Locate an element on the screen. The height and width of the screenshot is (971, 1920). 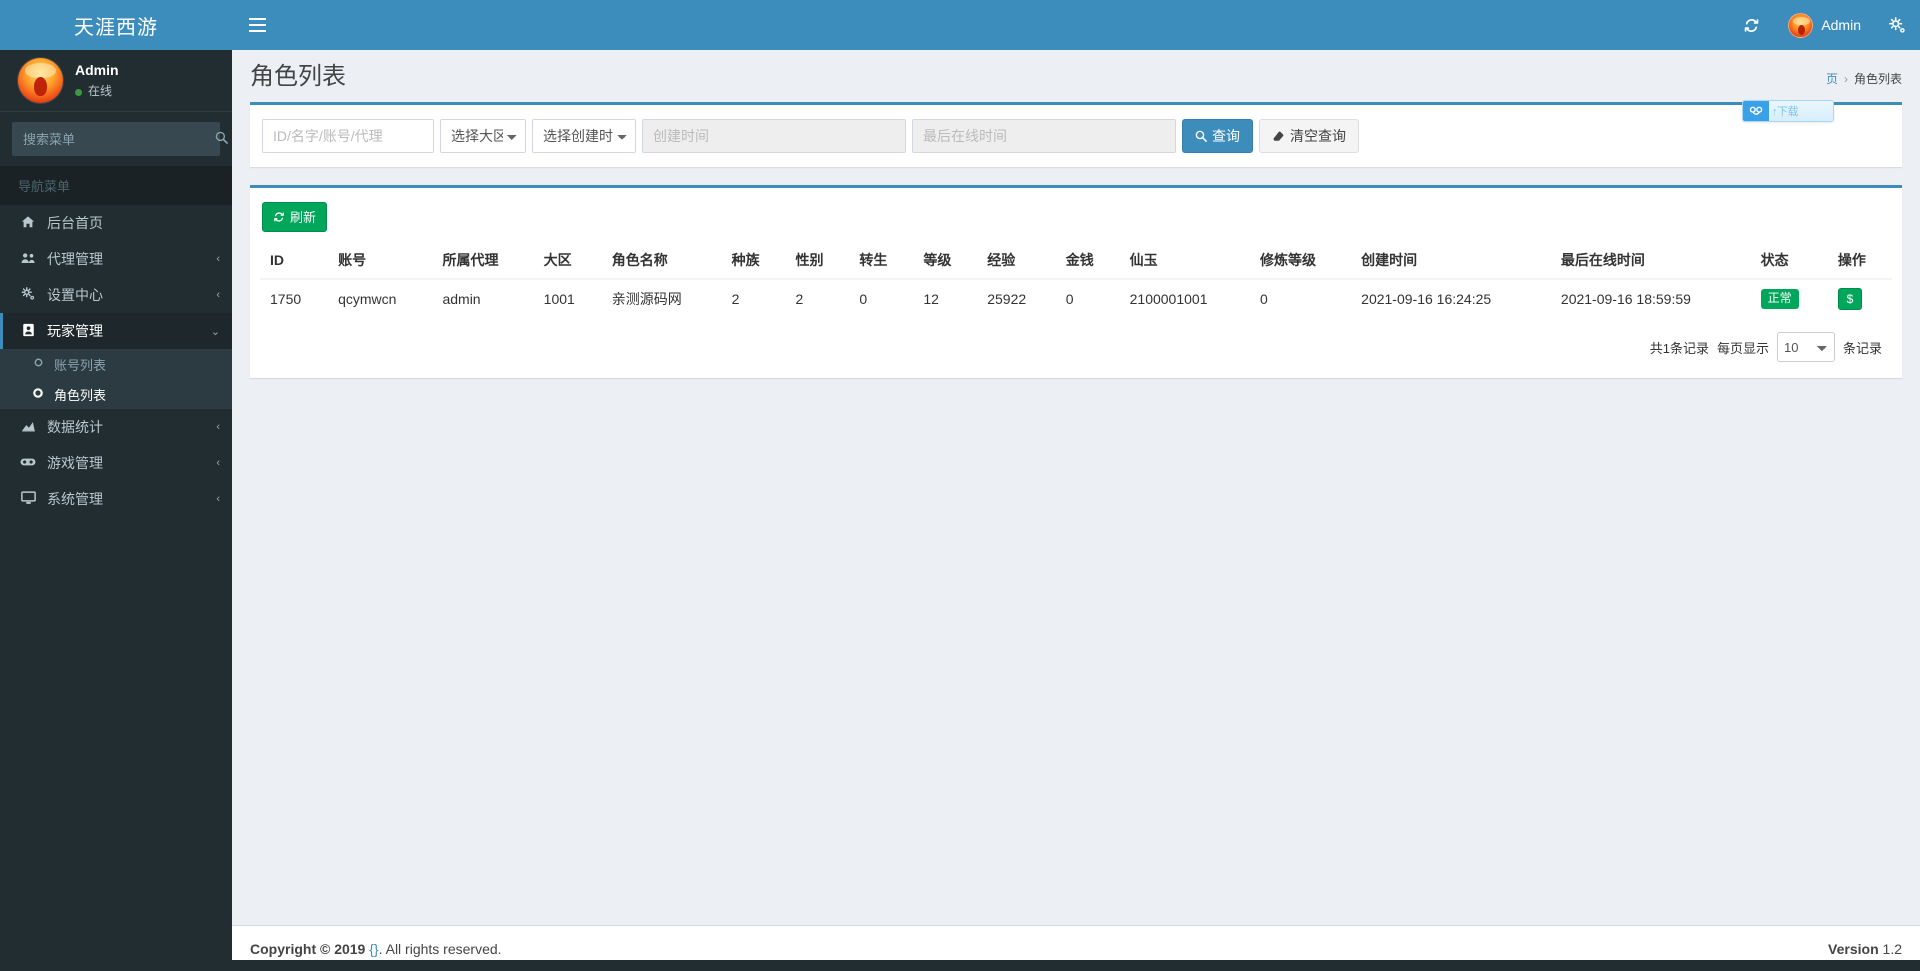
sidebar-label-statistics: 数据统计 is located at coordinates (75, 427).